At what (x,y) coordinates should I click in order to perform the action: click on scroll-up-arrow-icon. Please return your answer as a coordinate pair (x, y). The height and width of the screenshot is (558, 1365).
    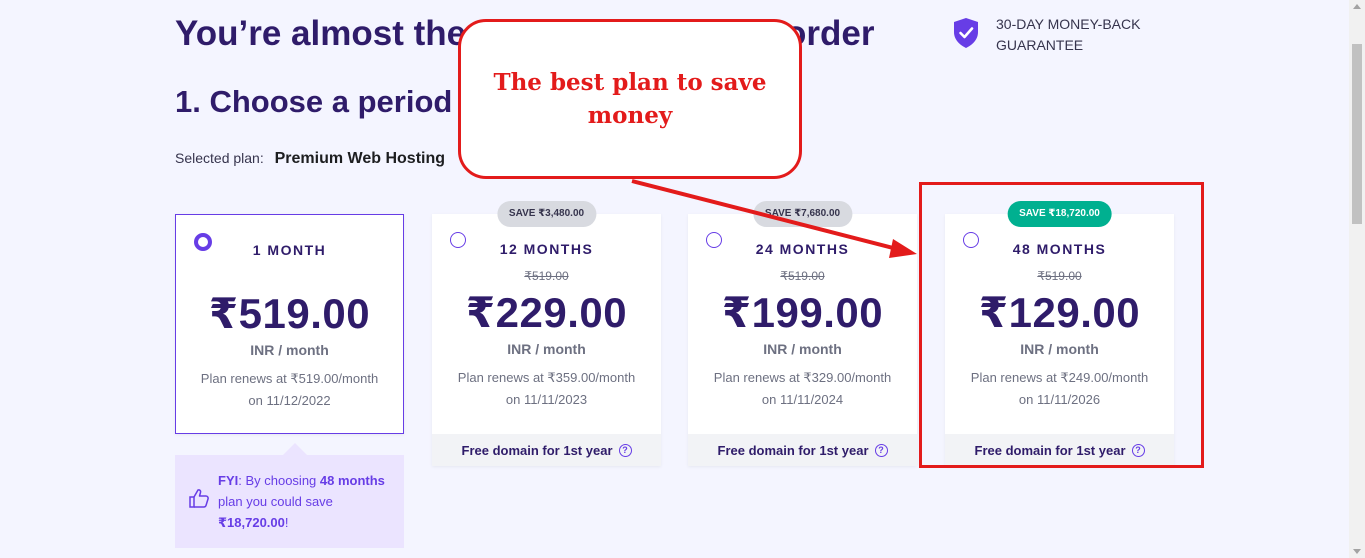
    Looking at the image, I should click on (1357, 6).